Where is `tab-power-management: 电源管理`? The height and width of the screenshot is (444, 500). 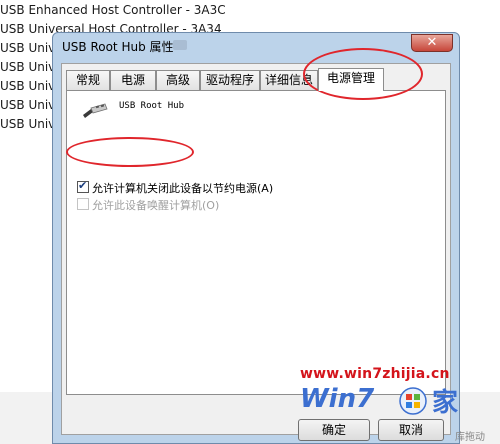
tab-power-management: 电源管理 is located at coordinates (351, 79).